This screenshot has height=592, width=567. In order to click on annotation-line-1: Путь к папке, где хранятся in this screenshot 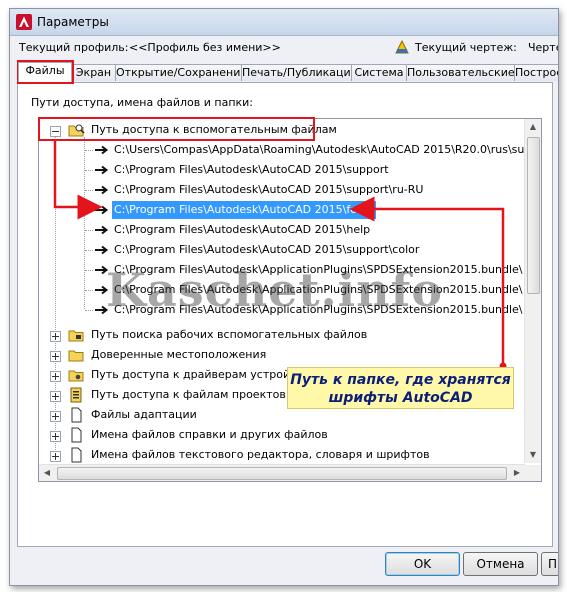, I will do `click(400, 380)`.